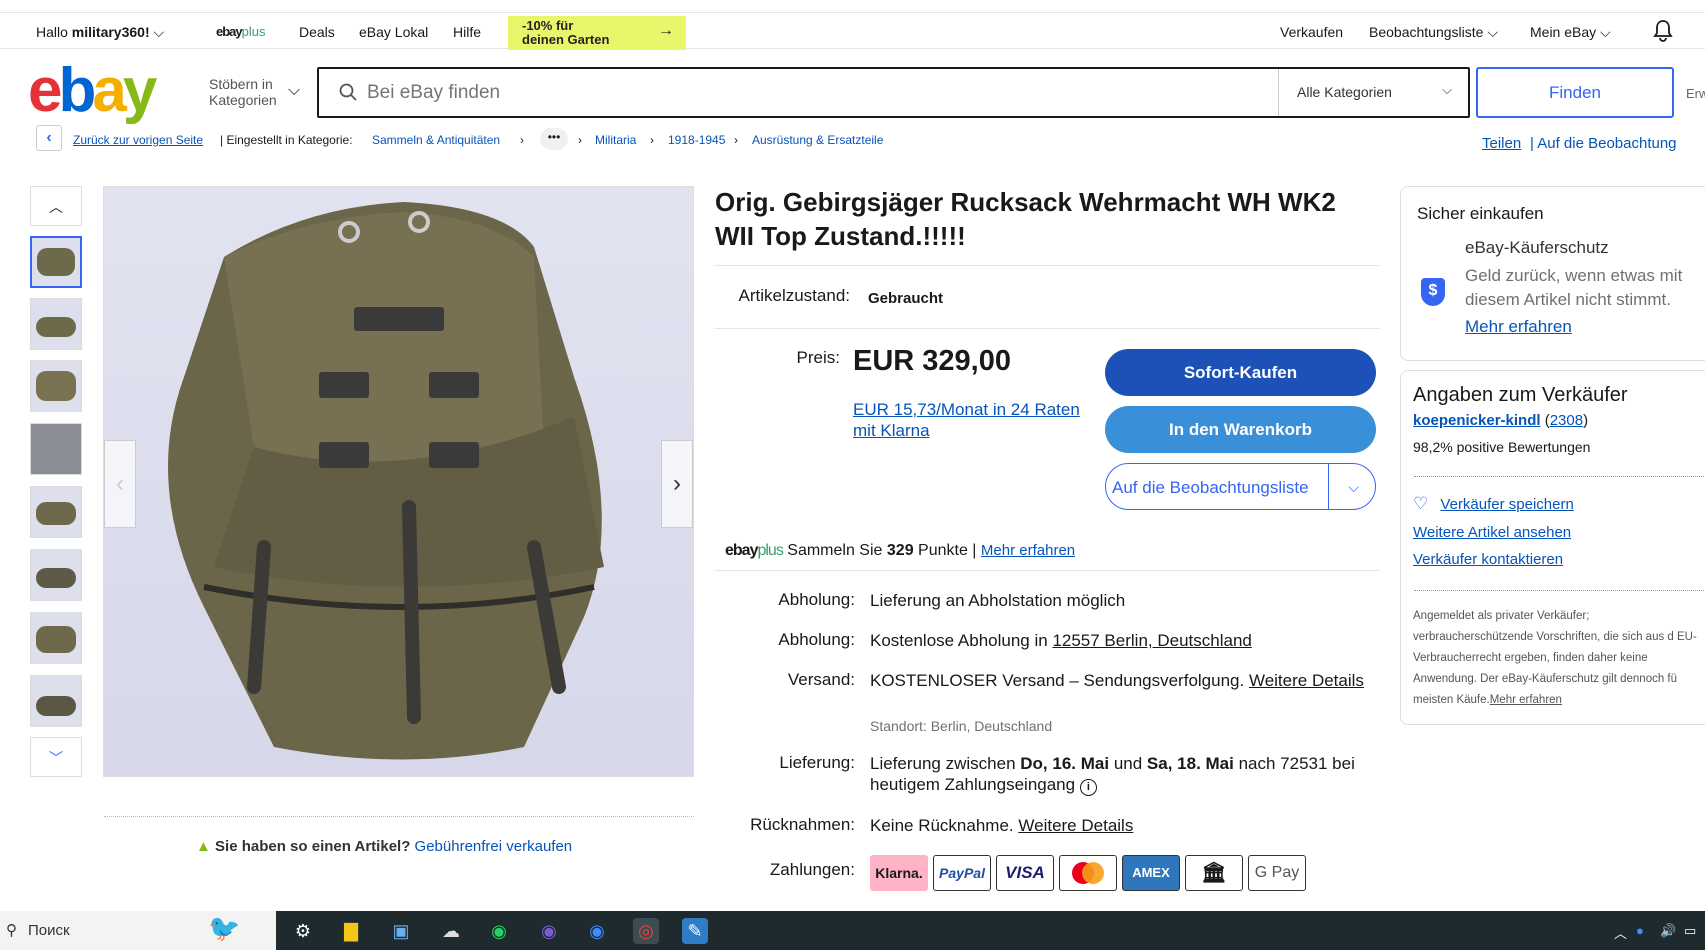 The width and height of the screenshot is (1705, 950). Describe the element at coordinates (1088, 787) in the screenshot. I see `info-icon: i` at that location.